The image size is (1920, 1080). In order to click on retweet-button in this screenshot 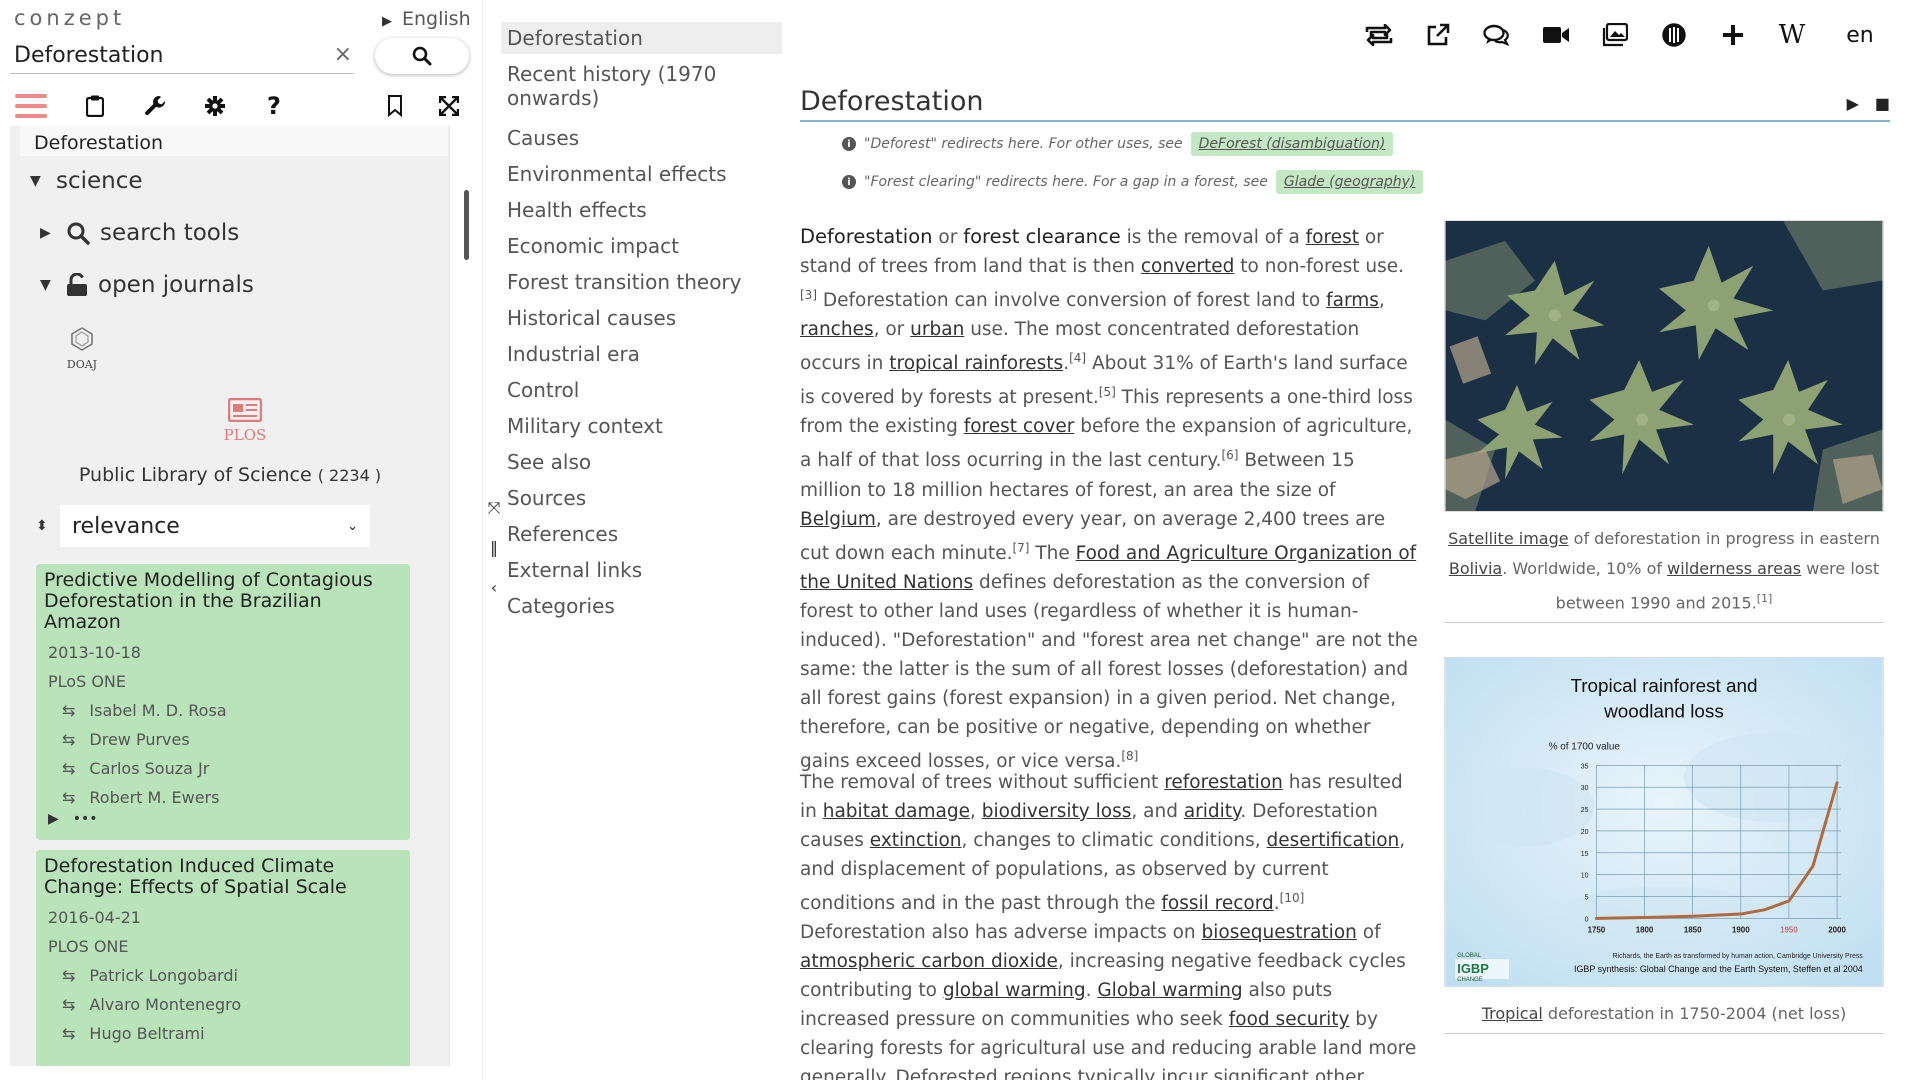, I will do `click(1379, 35)`.